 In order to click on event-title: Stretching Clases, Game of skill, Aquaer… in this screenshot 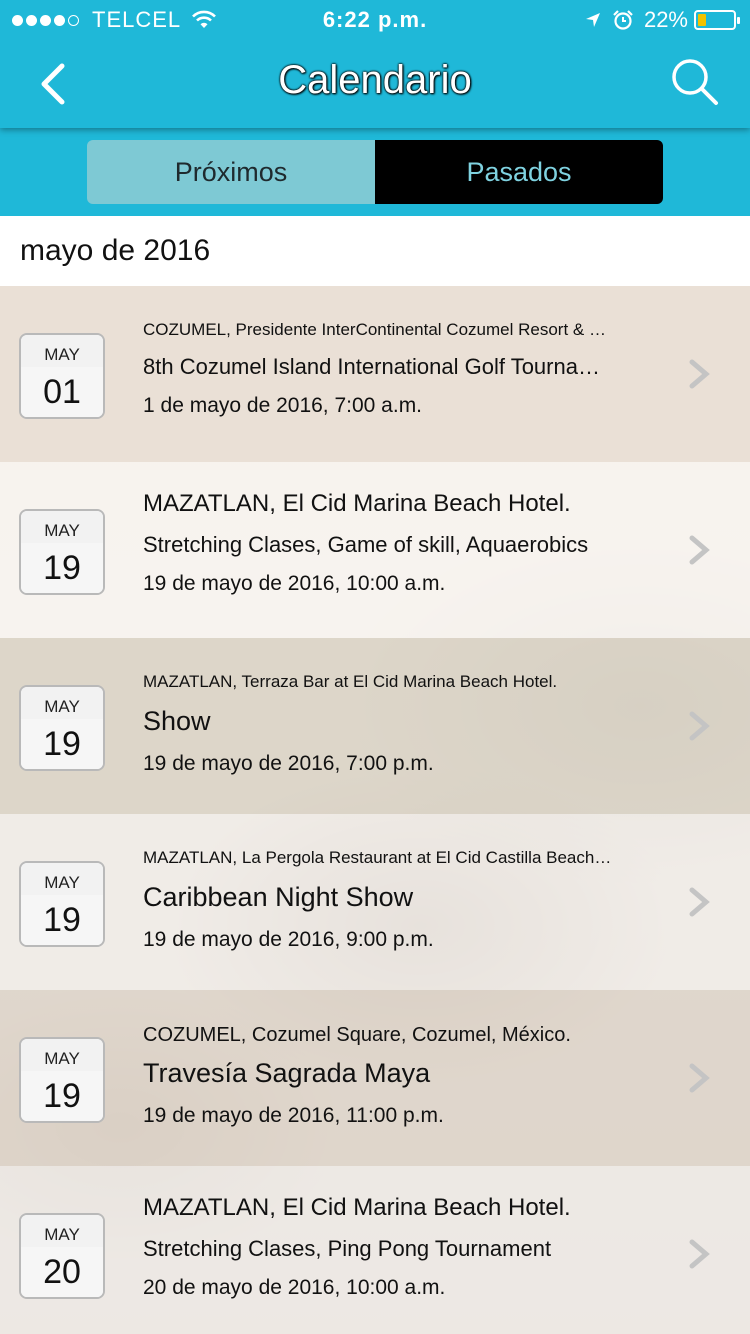, I will do `click(366, 544)`.